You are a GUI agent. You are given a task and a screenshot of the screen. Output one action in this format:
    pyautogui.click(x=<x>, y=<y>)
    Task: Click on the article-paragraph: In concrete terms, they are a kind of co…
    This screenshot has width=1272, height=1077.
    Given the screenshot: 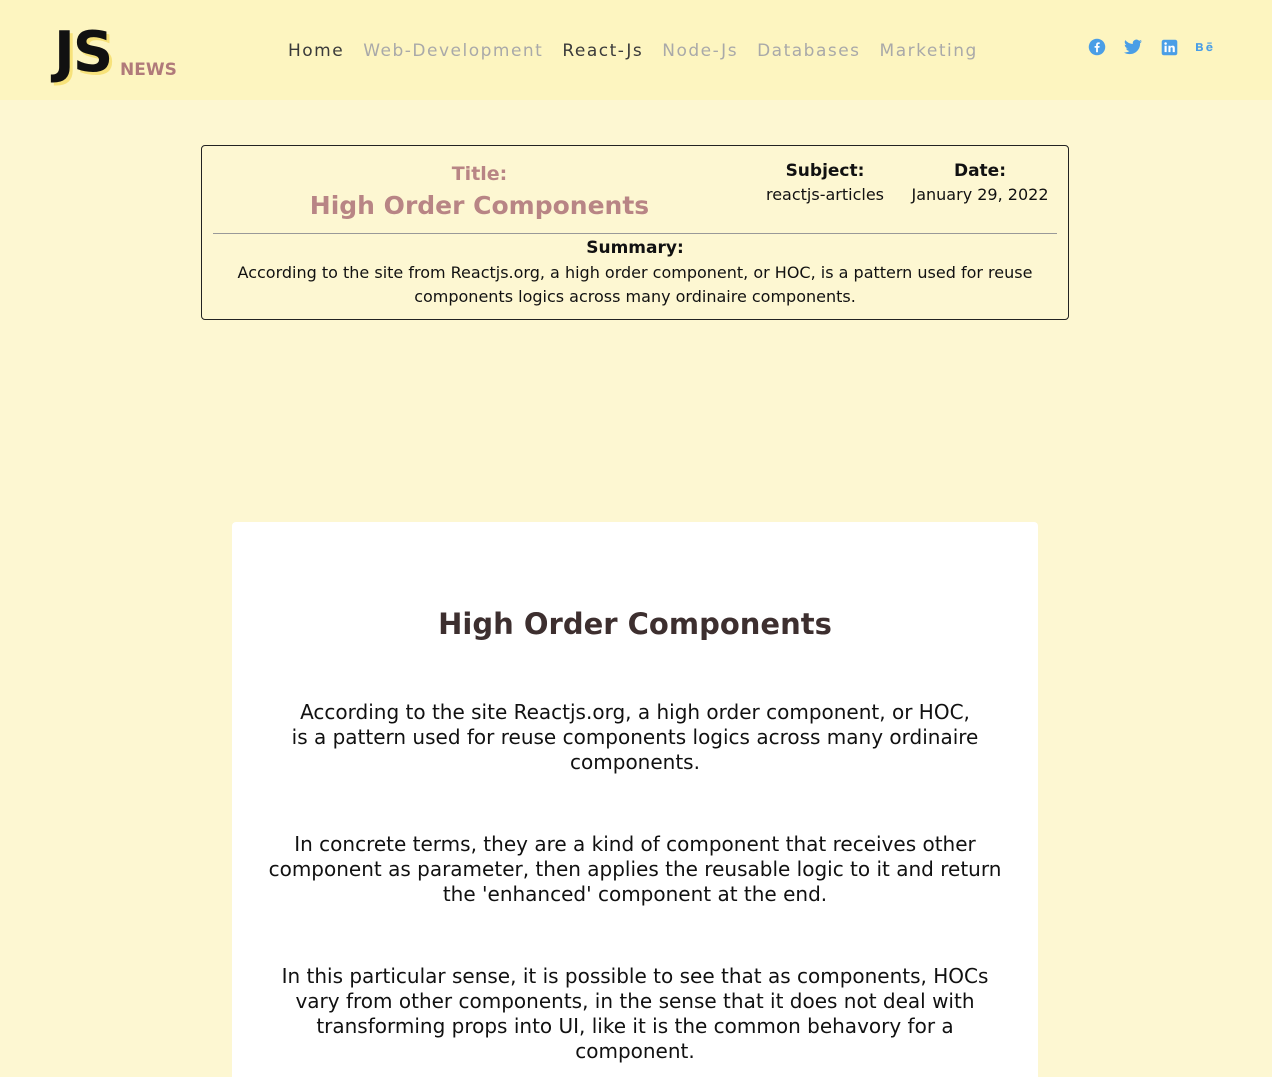 What is the action you would take?
    pyautogui.click(x=635, y=869)
    